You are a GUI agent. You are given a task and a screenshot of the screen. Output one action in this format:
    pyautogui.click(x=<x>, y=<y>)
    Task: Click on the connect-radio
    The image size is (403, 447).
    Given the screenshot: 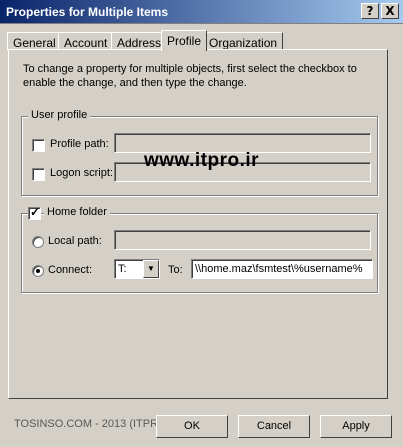 What is the action you would take?
    pyautogui.click(x=38, y=271)
    